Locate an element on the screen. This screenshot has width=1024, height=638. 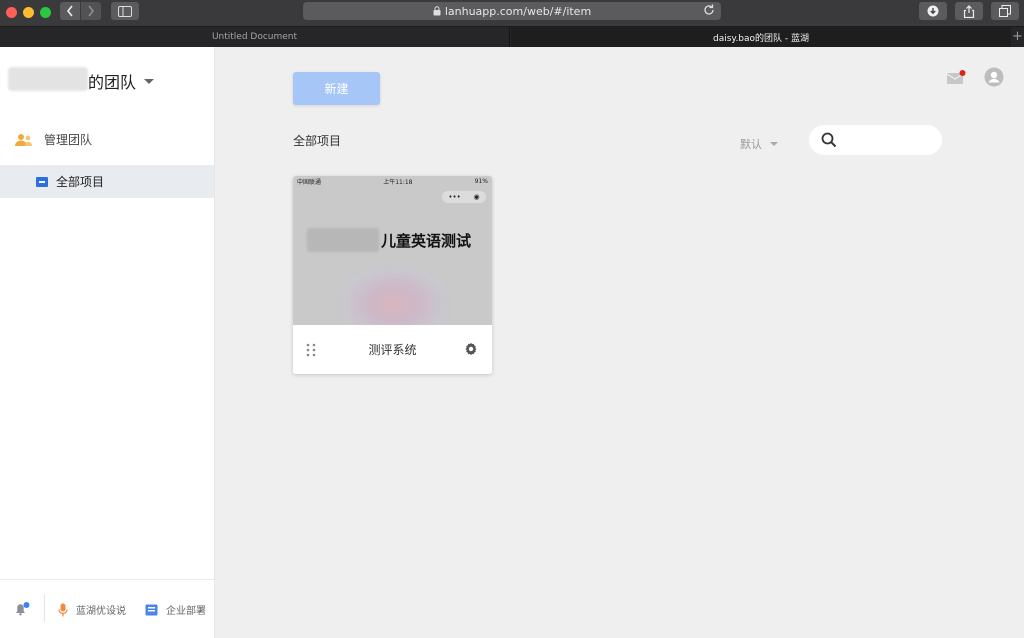
feedback-link: 蓝湖优设说 is located at coordinates (92, 609).